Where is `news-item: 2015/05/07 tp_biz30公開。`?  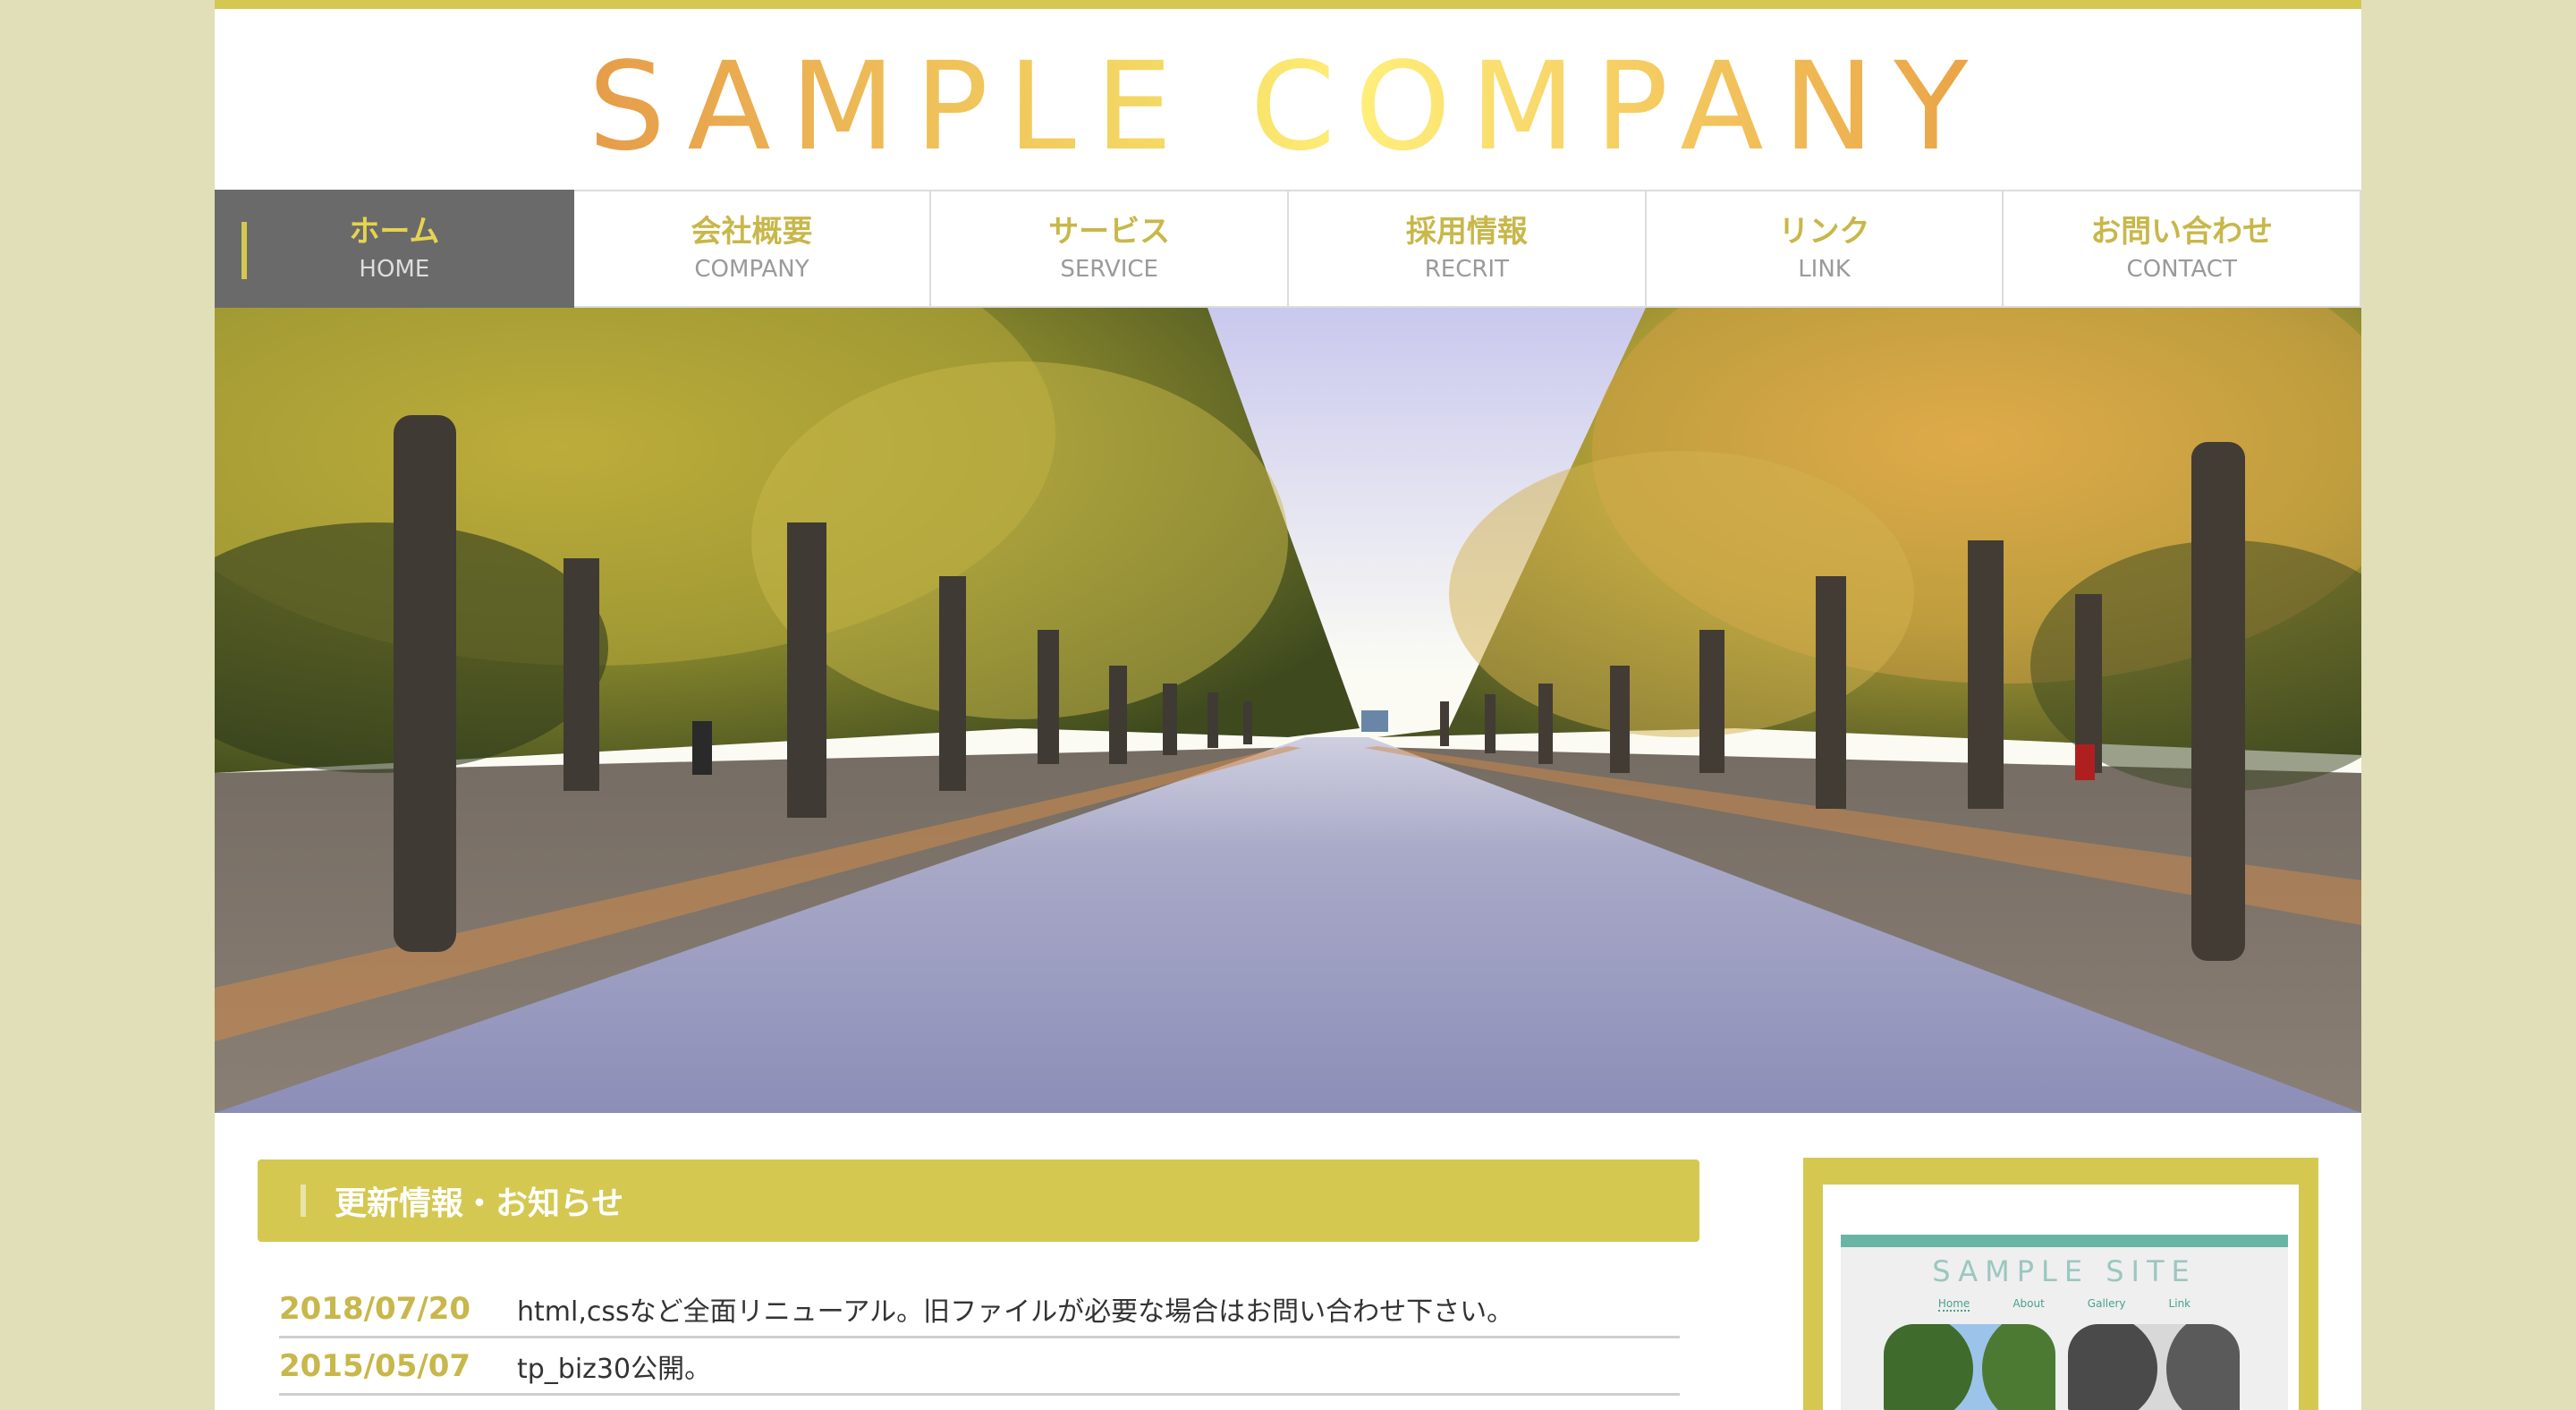 news-item: 2015/05/07 tp_biz30公開。 is located at coordinates (979, 1367).